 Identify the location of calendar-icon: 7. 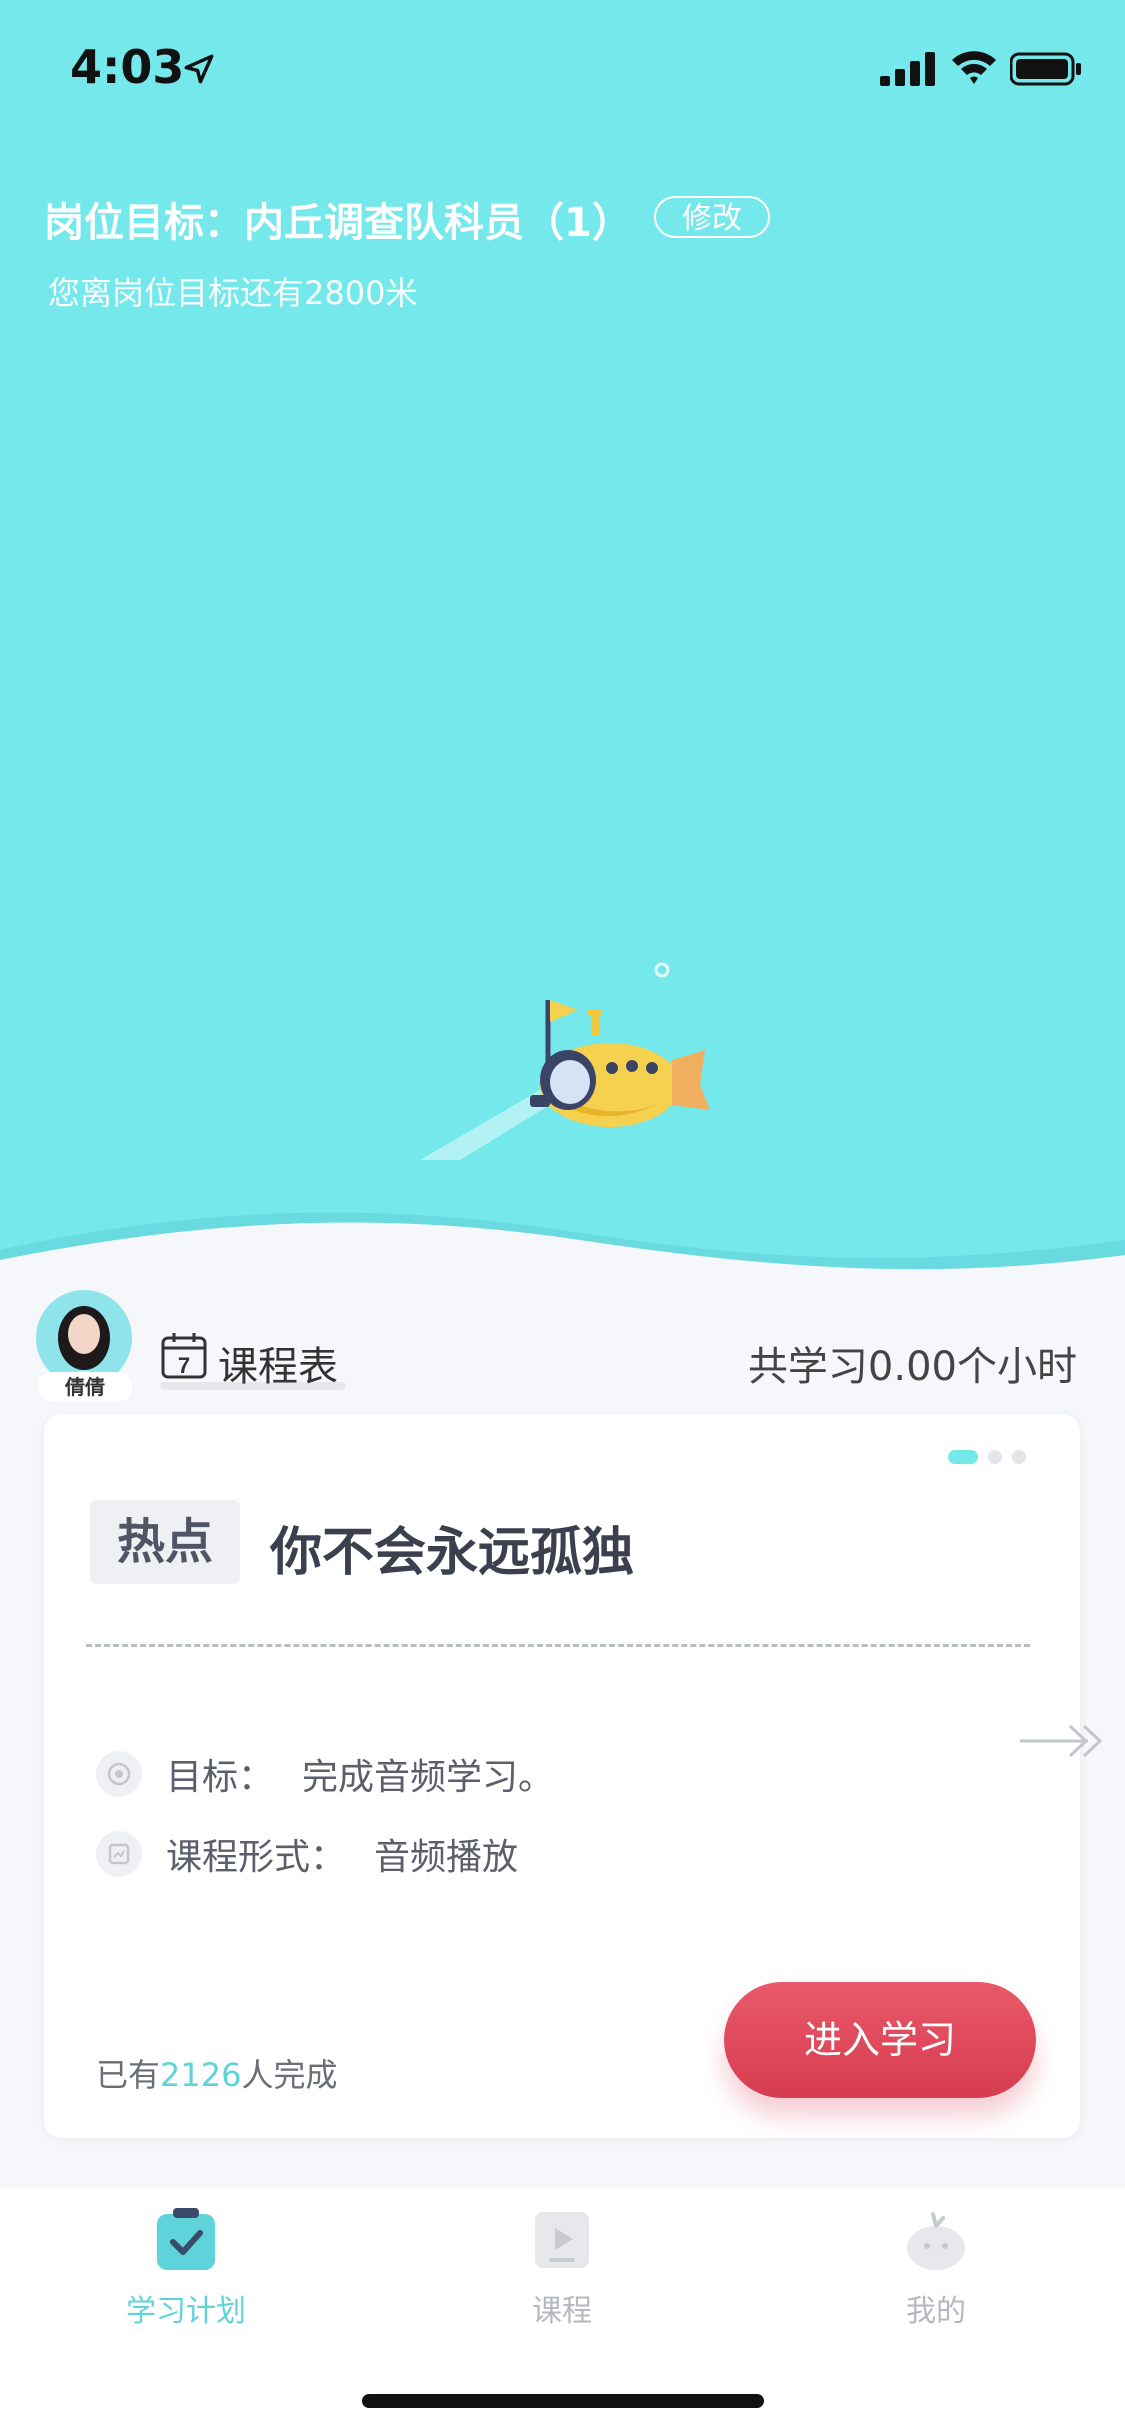
(184, 1355).